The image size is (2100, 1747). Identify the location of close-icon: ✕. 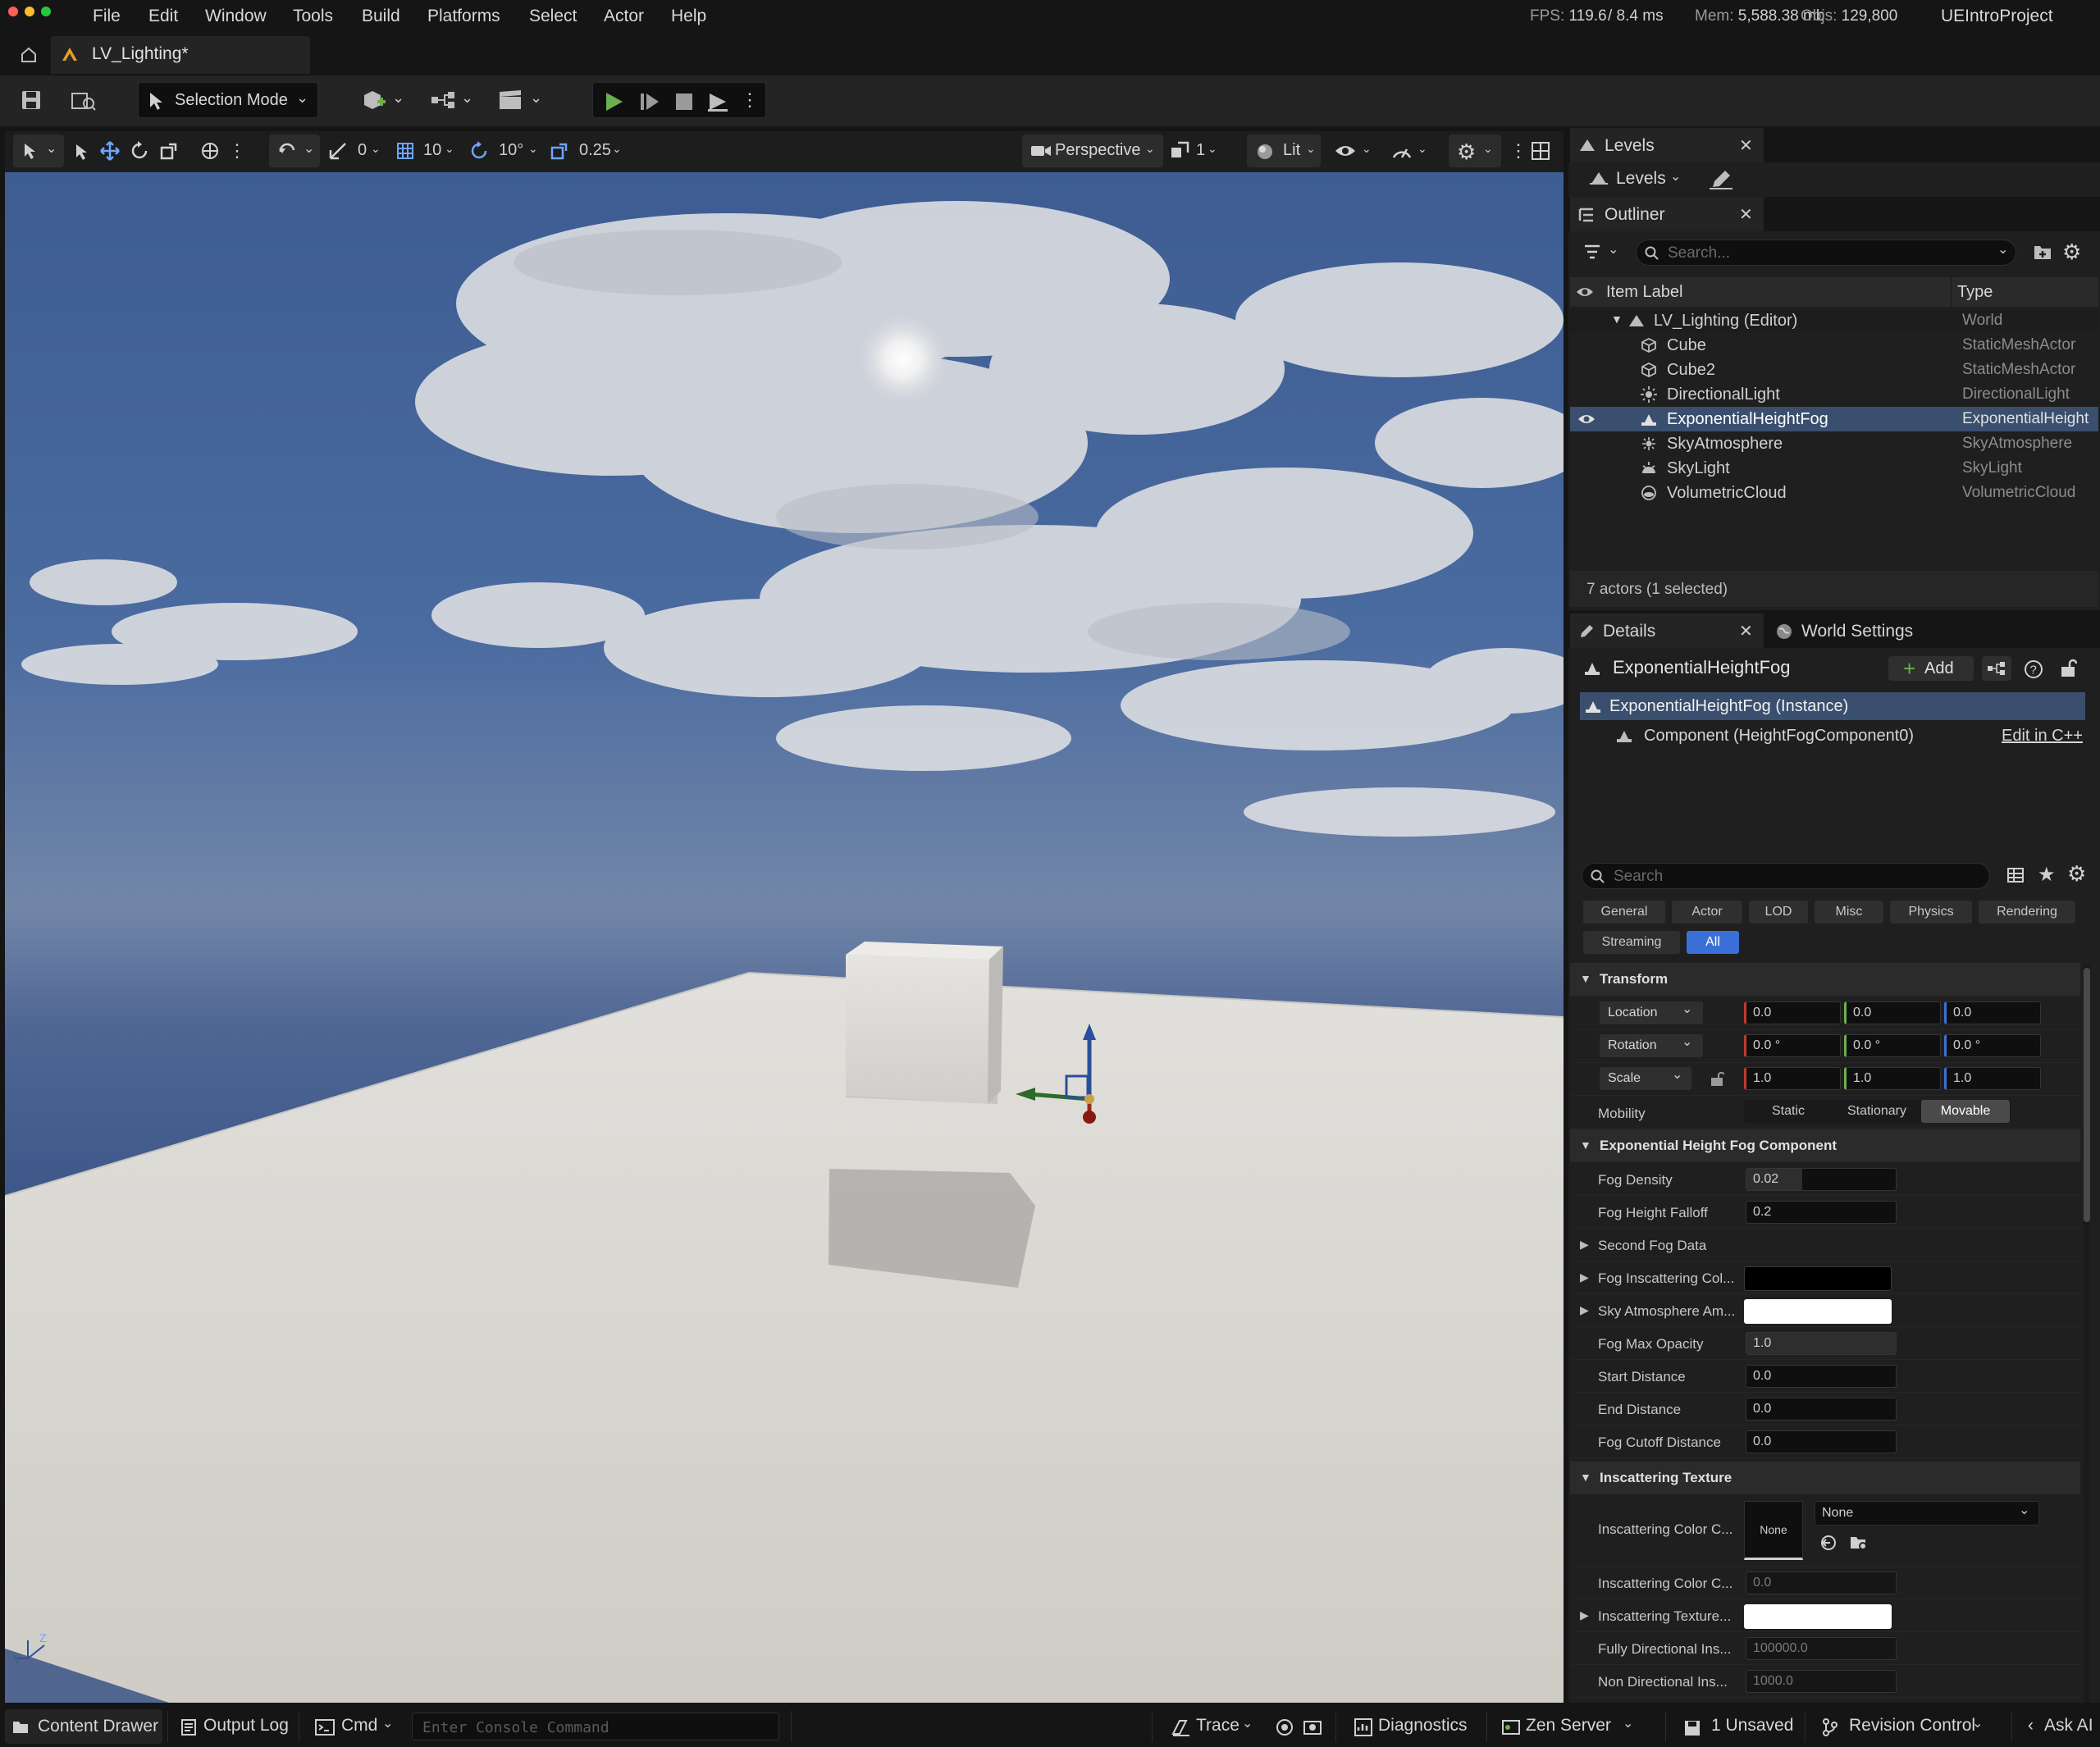
(1746, 145).